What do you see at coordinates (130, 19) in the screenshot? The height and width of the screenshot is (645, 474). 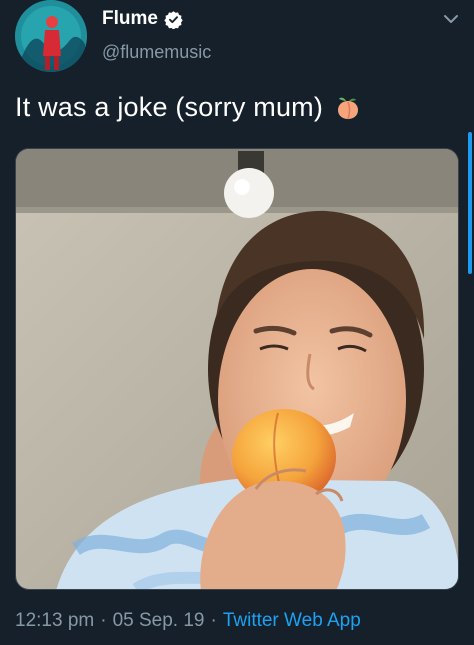 I see `display-name-text: Flume` at bounding box center [130, 19].